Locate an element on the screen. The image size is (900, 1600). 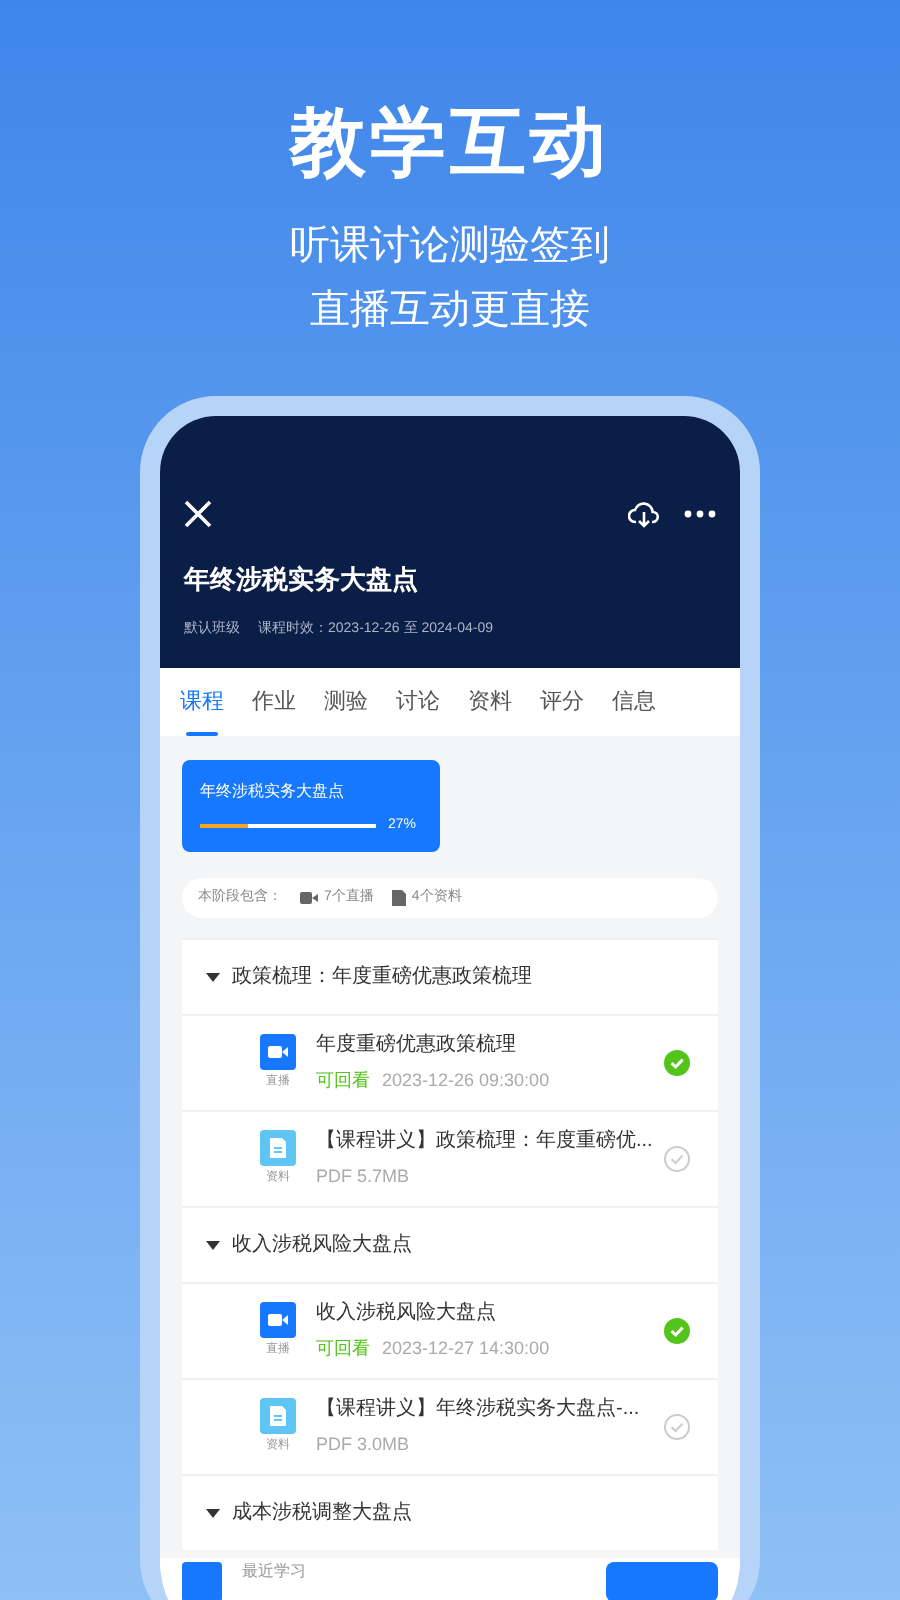
recent-label: 最近学习 is located at coordinates (275, 1571).